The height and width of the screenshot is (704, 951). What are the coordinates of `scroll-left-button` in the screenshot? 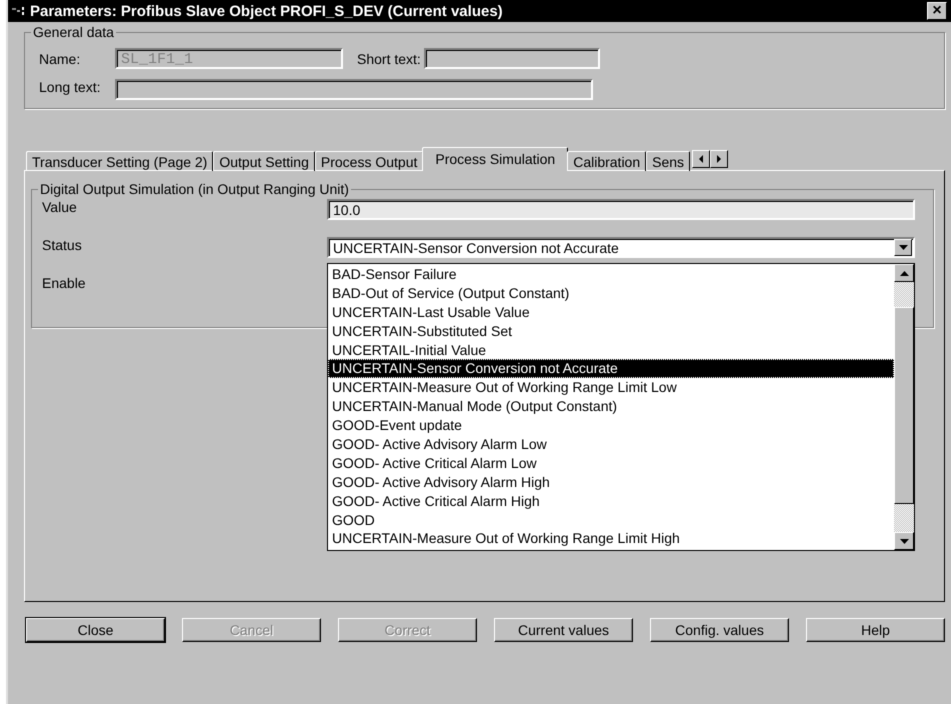 It's located at (701, 159).